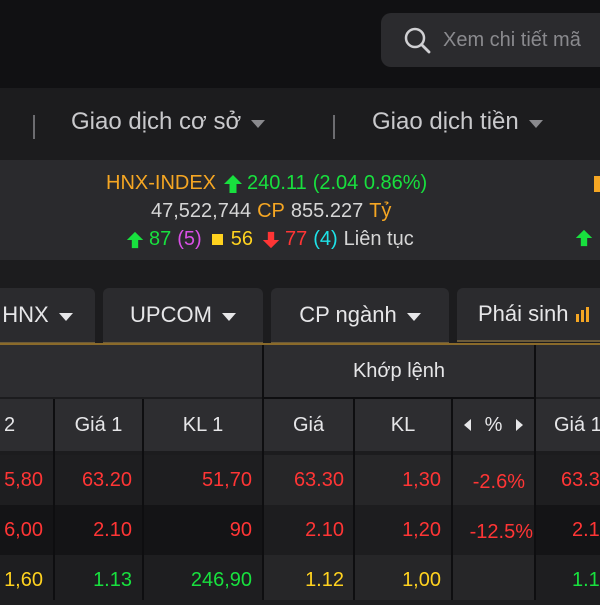  What do you see at coordinates (520, 425) in the screenshot?
I see `chevron-right-icon` at bounding box center [520, 425].